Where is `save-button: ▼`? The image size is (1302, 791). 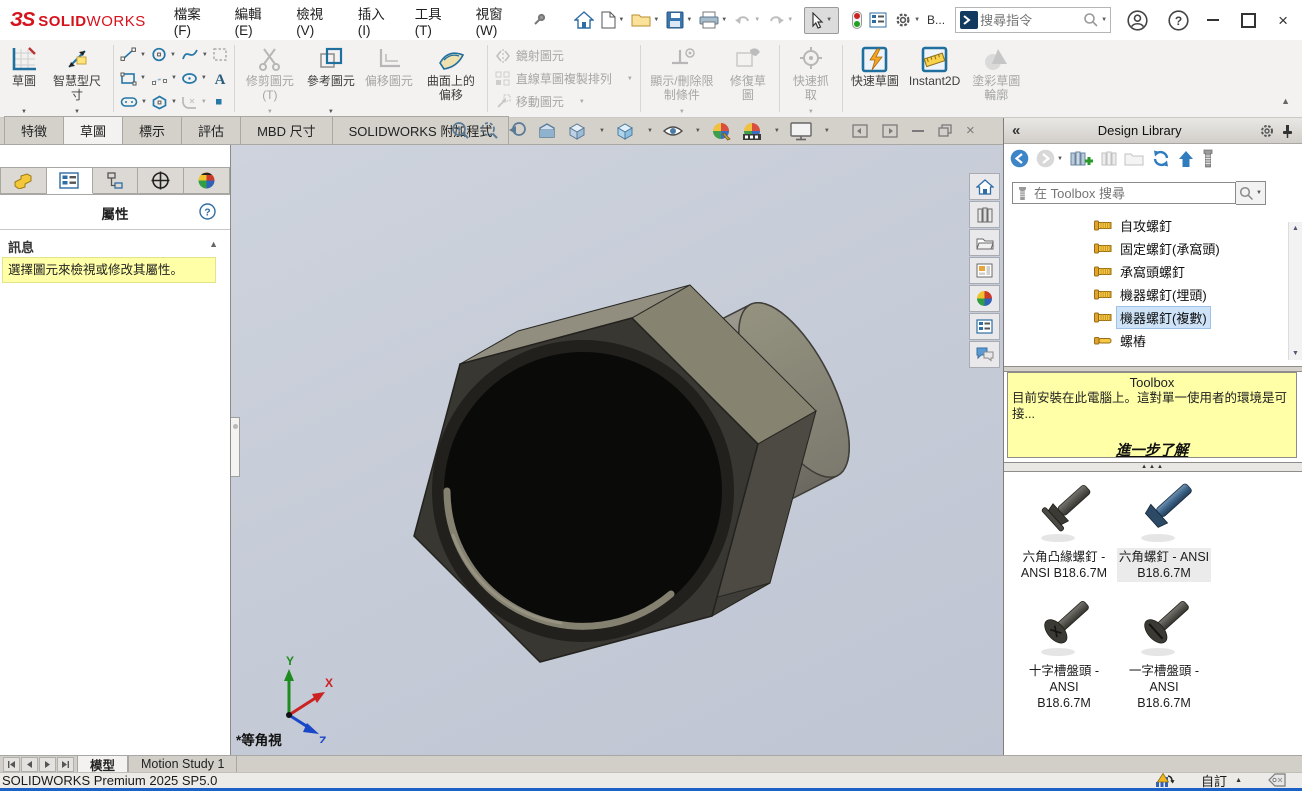 save-button: ▼ is located at coordinates (679, 20).